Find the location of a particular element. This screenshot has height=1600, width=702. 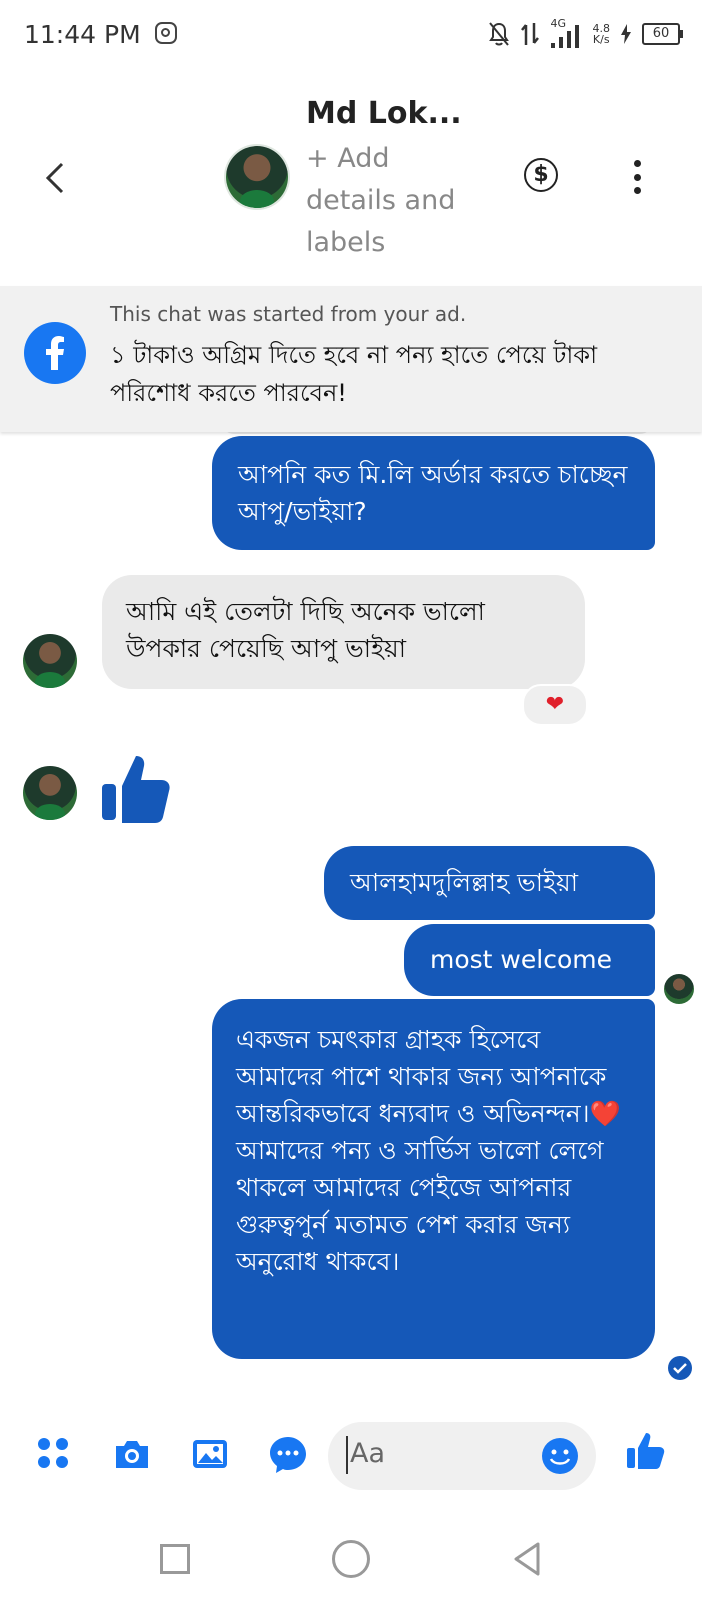

composer-bar: Aa is located at coordinates (351, 1455).